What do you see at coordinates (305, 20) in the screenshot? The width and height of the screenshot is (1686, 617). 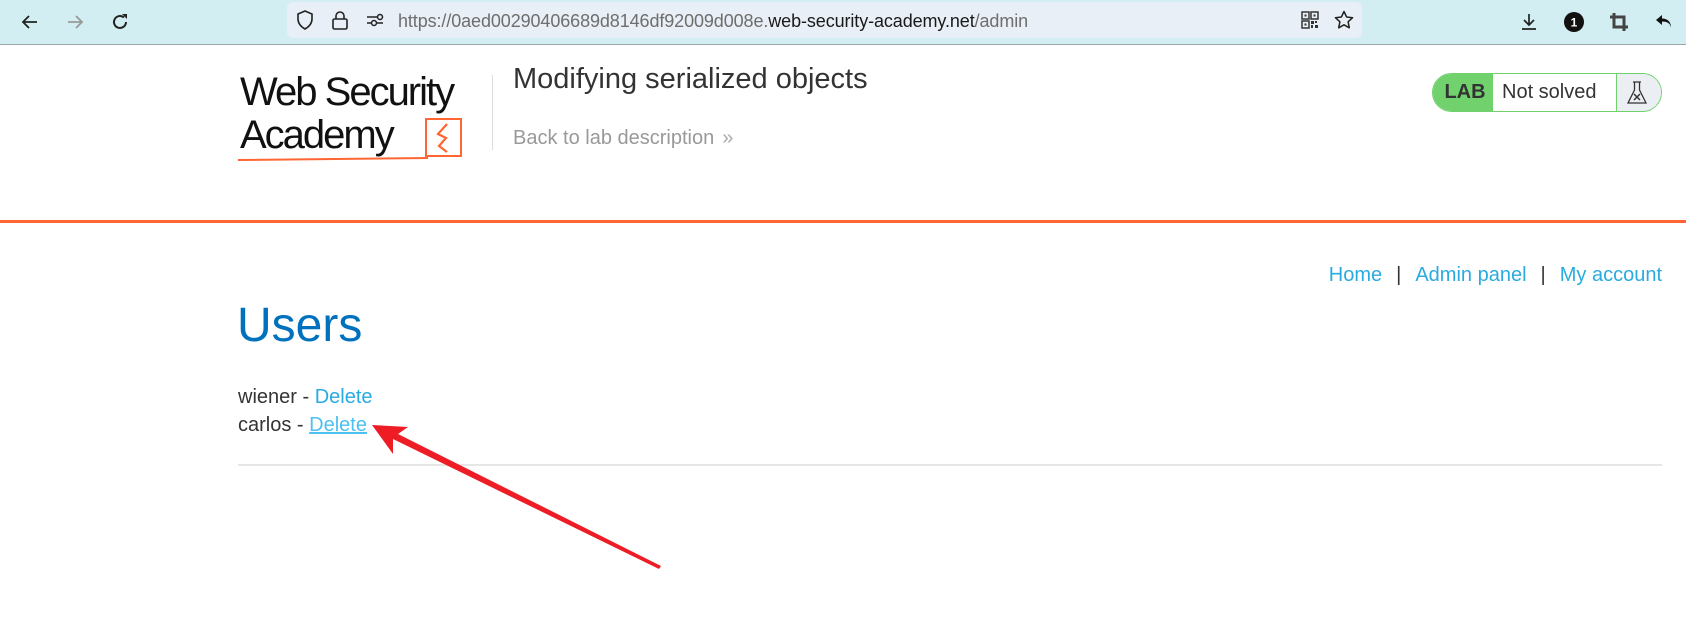 I see `shield-icon` at bounding box center [305, 20].